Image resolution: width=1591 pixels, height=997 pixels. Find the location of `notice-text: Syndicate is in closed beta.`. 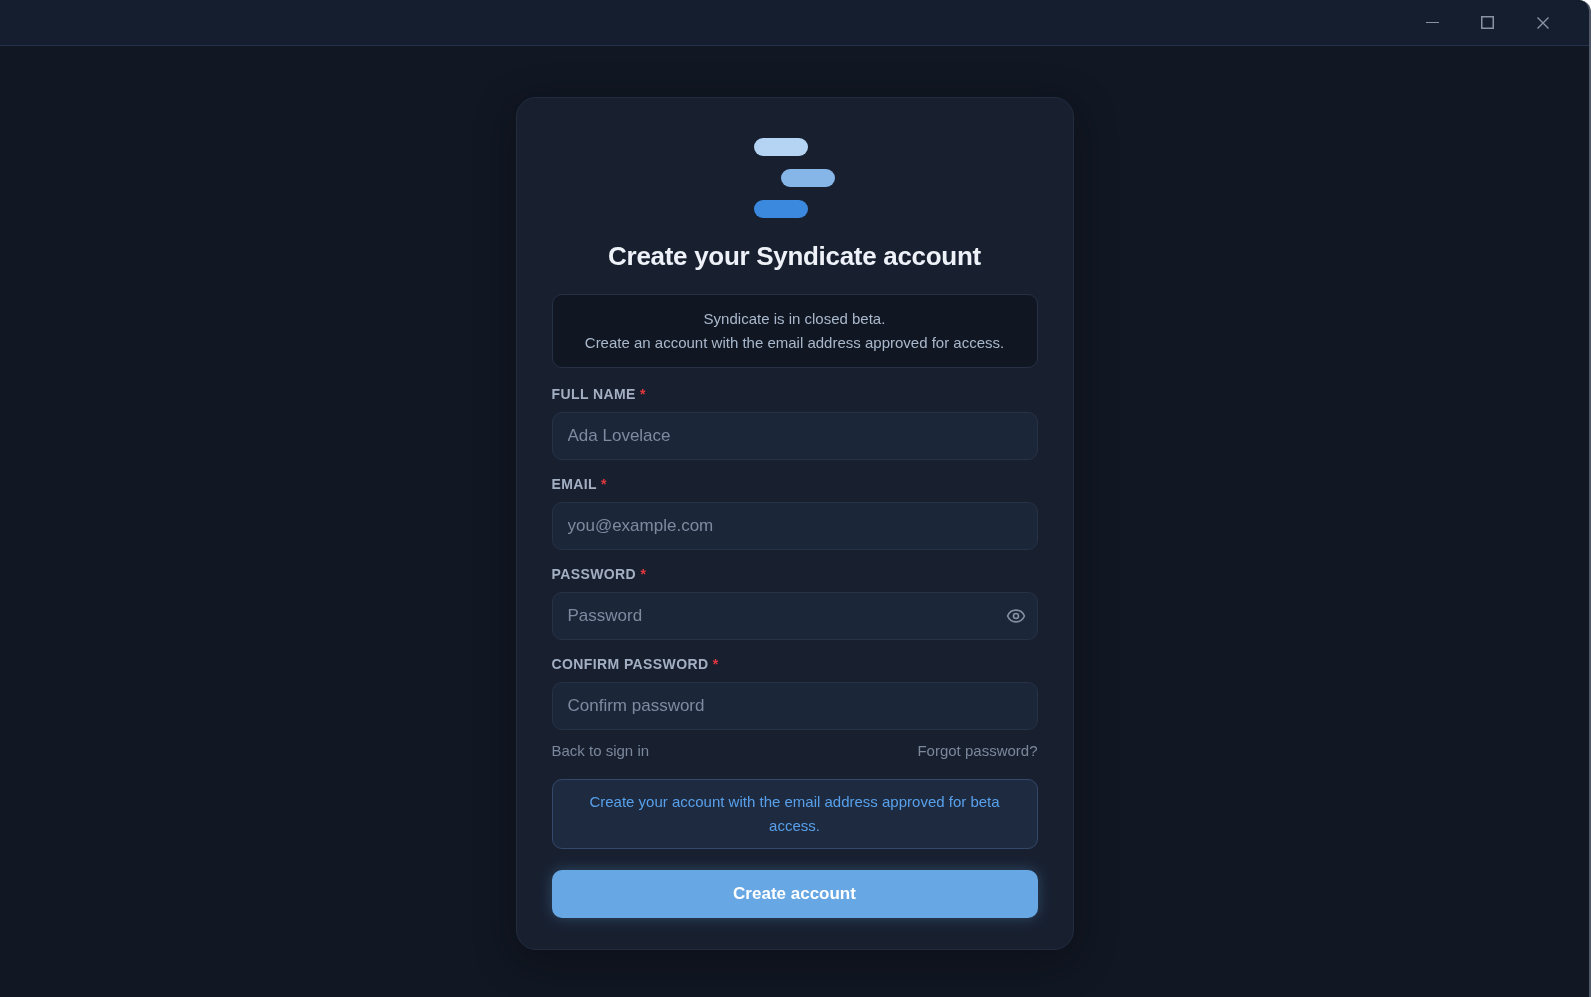

notice-text: Syndicate is in closed beta. is located at coordinates (794, 319).